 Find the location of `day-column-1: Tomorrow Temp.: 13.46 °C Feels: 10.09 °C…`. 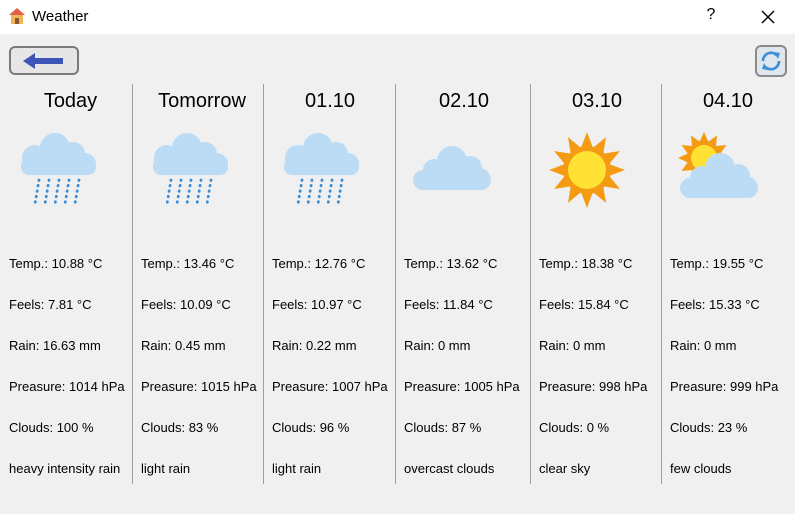

day-column-1: Tomorrow Temp.: 13.46 °C Feels: 10.09 °C… is located at coordinates (202, 284).